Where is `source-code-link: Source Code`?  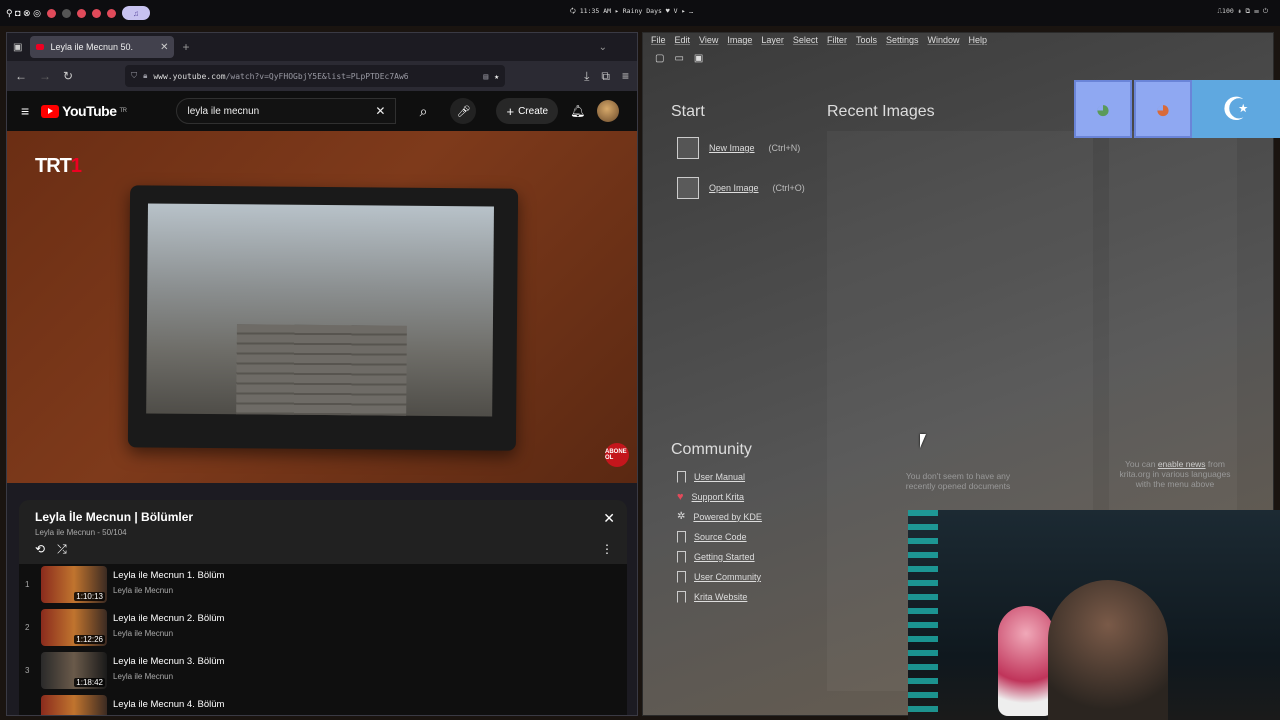
source-code-link: Source Code is located at coordinates (712, 537).